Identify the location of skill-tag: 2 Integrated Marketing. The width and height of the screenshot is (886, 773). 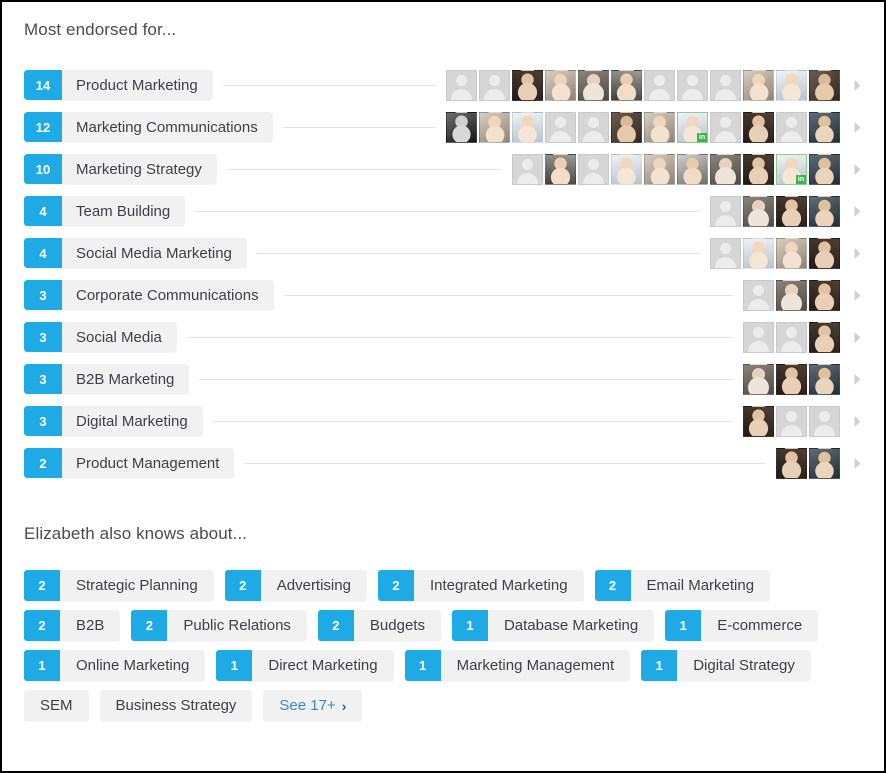
(480, 585).